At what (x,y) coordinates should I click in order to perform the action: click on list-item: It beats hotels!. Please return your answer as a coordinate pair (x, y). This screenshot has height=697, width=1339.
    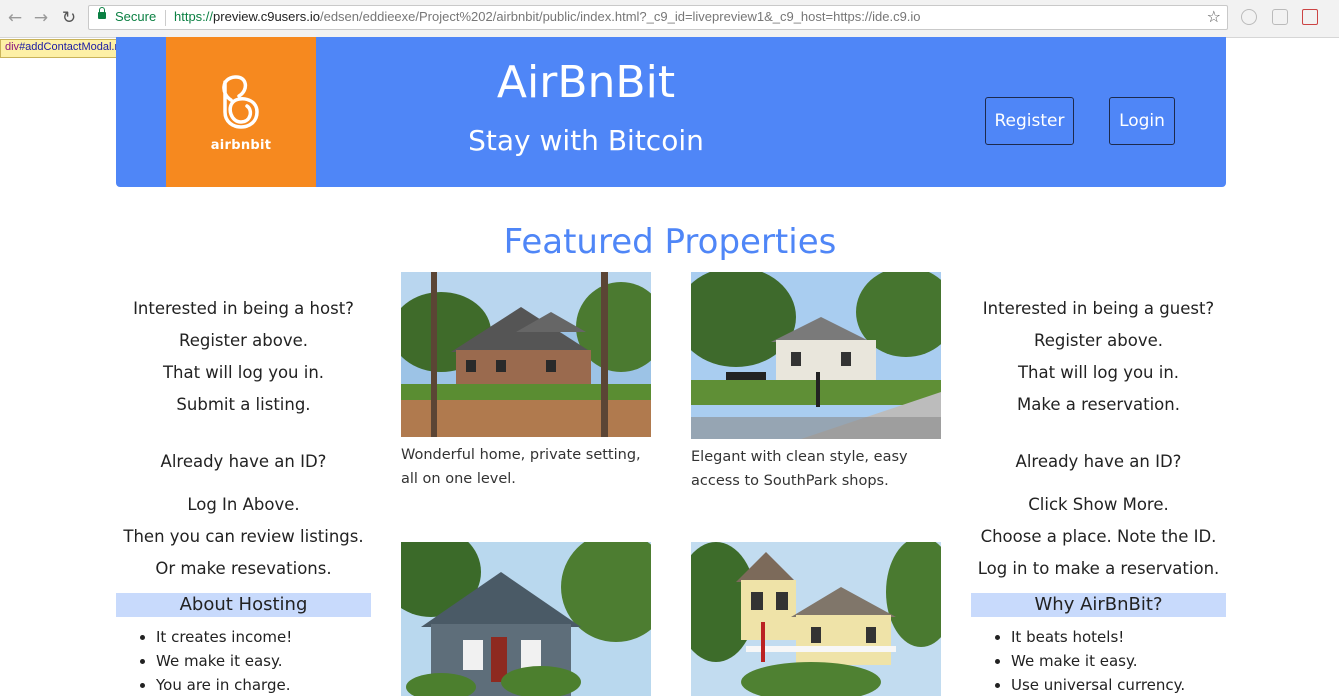
    Looking at the image, I should click on (1098, 637).